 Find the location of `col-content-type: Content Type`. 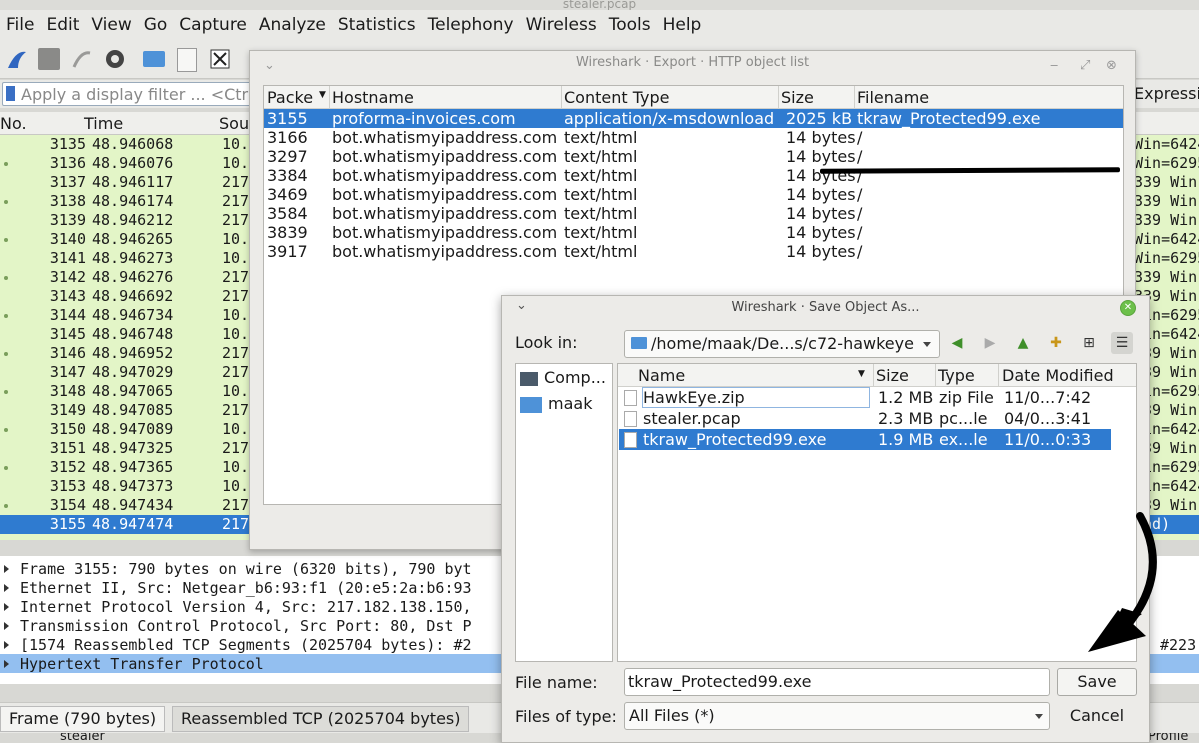

col-content-type: Content Type is located at coordinates (616, 97).